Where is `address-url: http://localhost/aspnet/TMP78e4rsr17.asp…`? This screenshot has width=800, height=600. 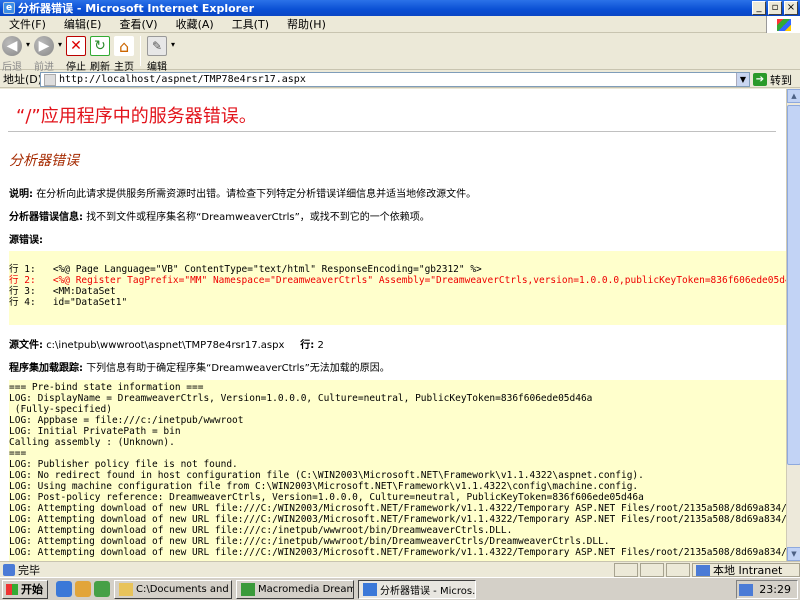
address-url: http://localhost/aspnet/TMP78e4rsr17.asp… is located at coordinates (182, 79).